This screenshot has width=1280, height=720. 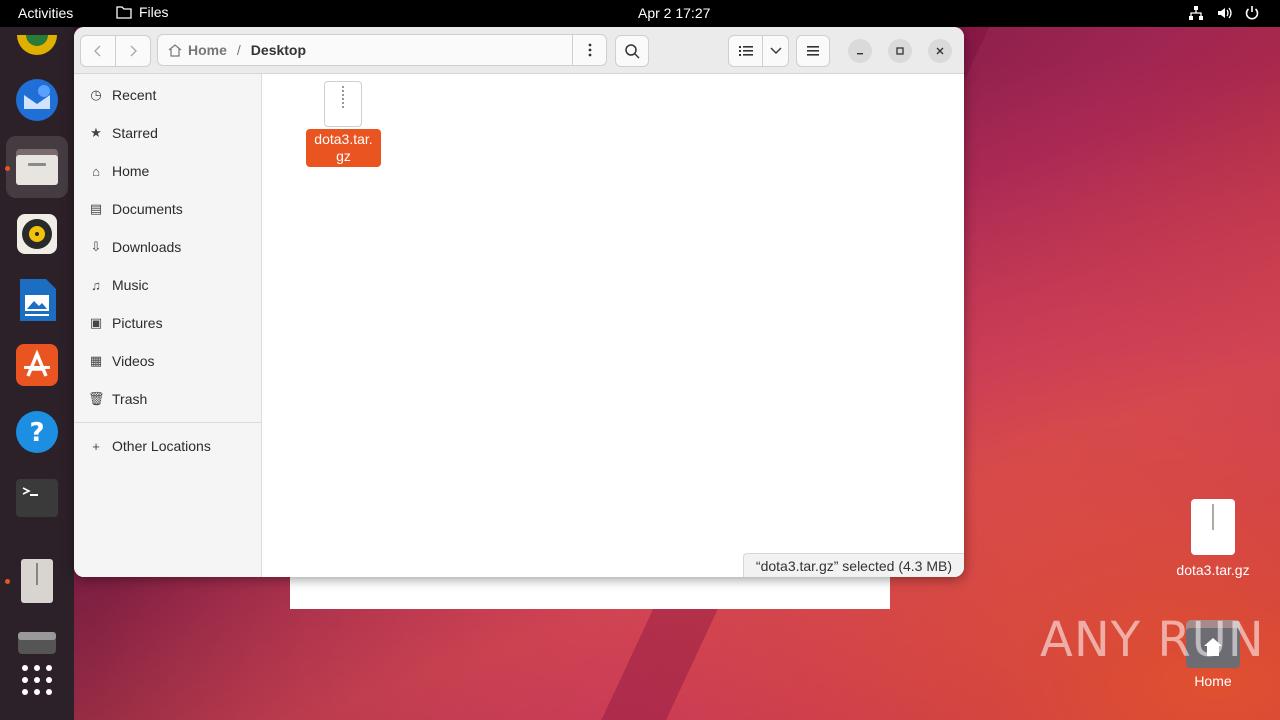 I want to click on chrome-icon, so click(x=37, y=50).